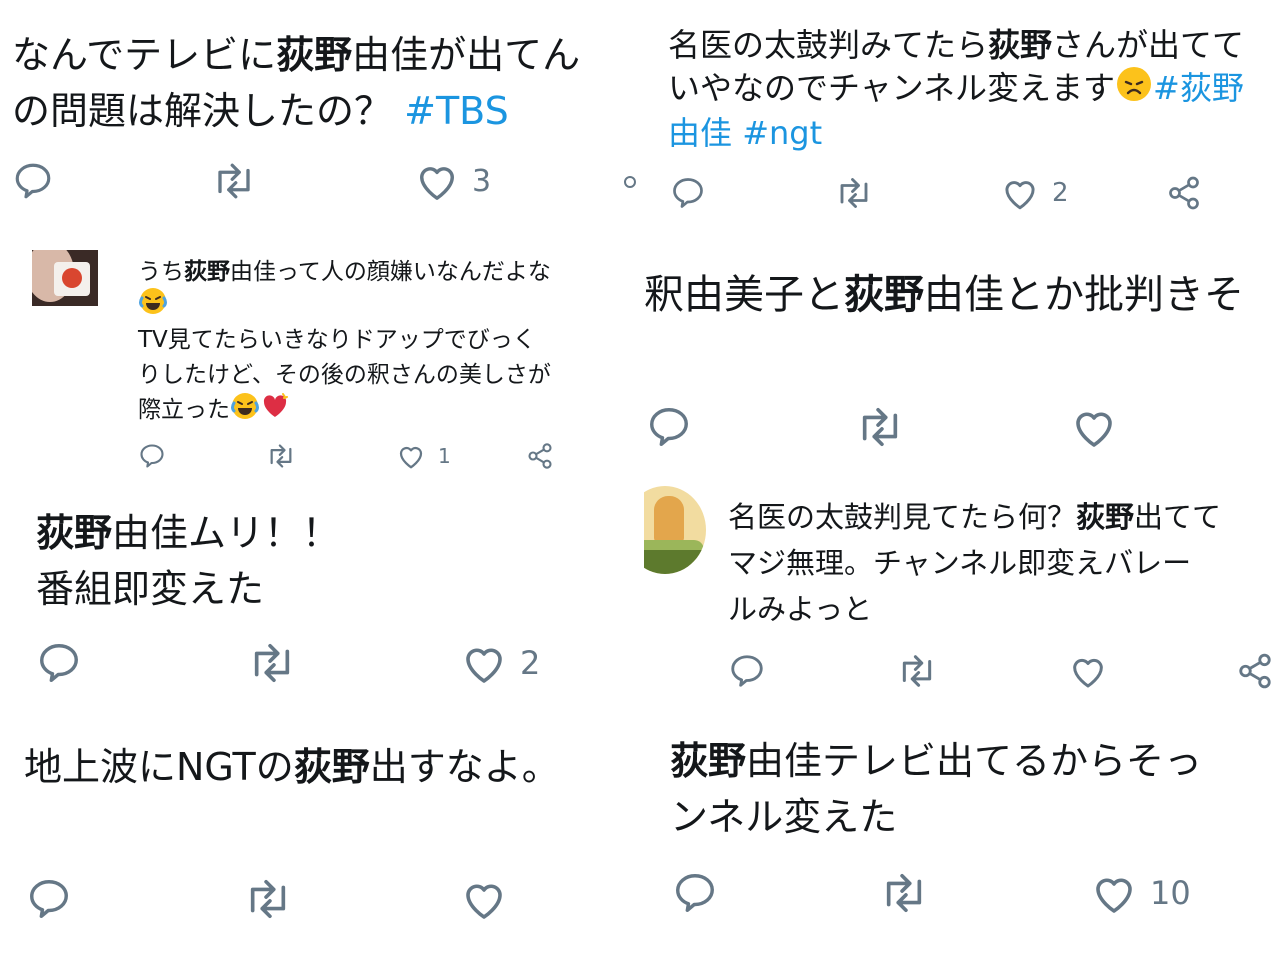 This screenshot has width=1280, height=960. What do you see at coordinates (669, 519) in the screenshot?
I see `avatar-figure` at bounding box center [669, 519].